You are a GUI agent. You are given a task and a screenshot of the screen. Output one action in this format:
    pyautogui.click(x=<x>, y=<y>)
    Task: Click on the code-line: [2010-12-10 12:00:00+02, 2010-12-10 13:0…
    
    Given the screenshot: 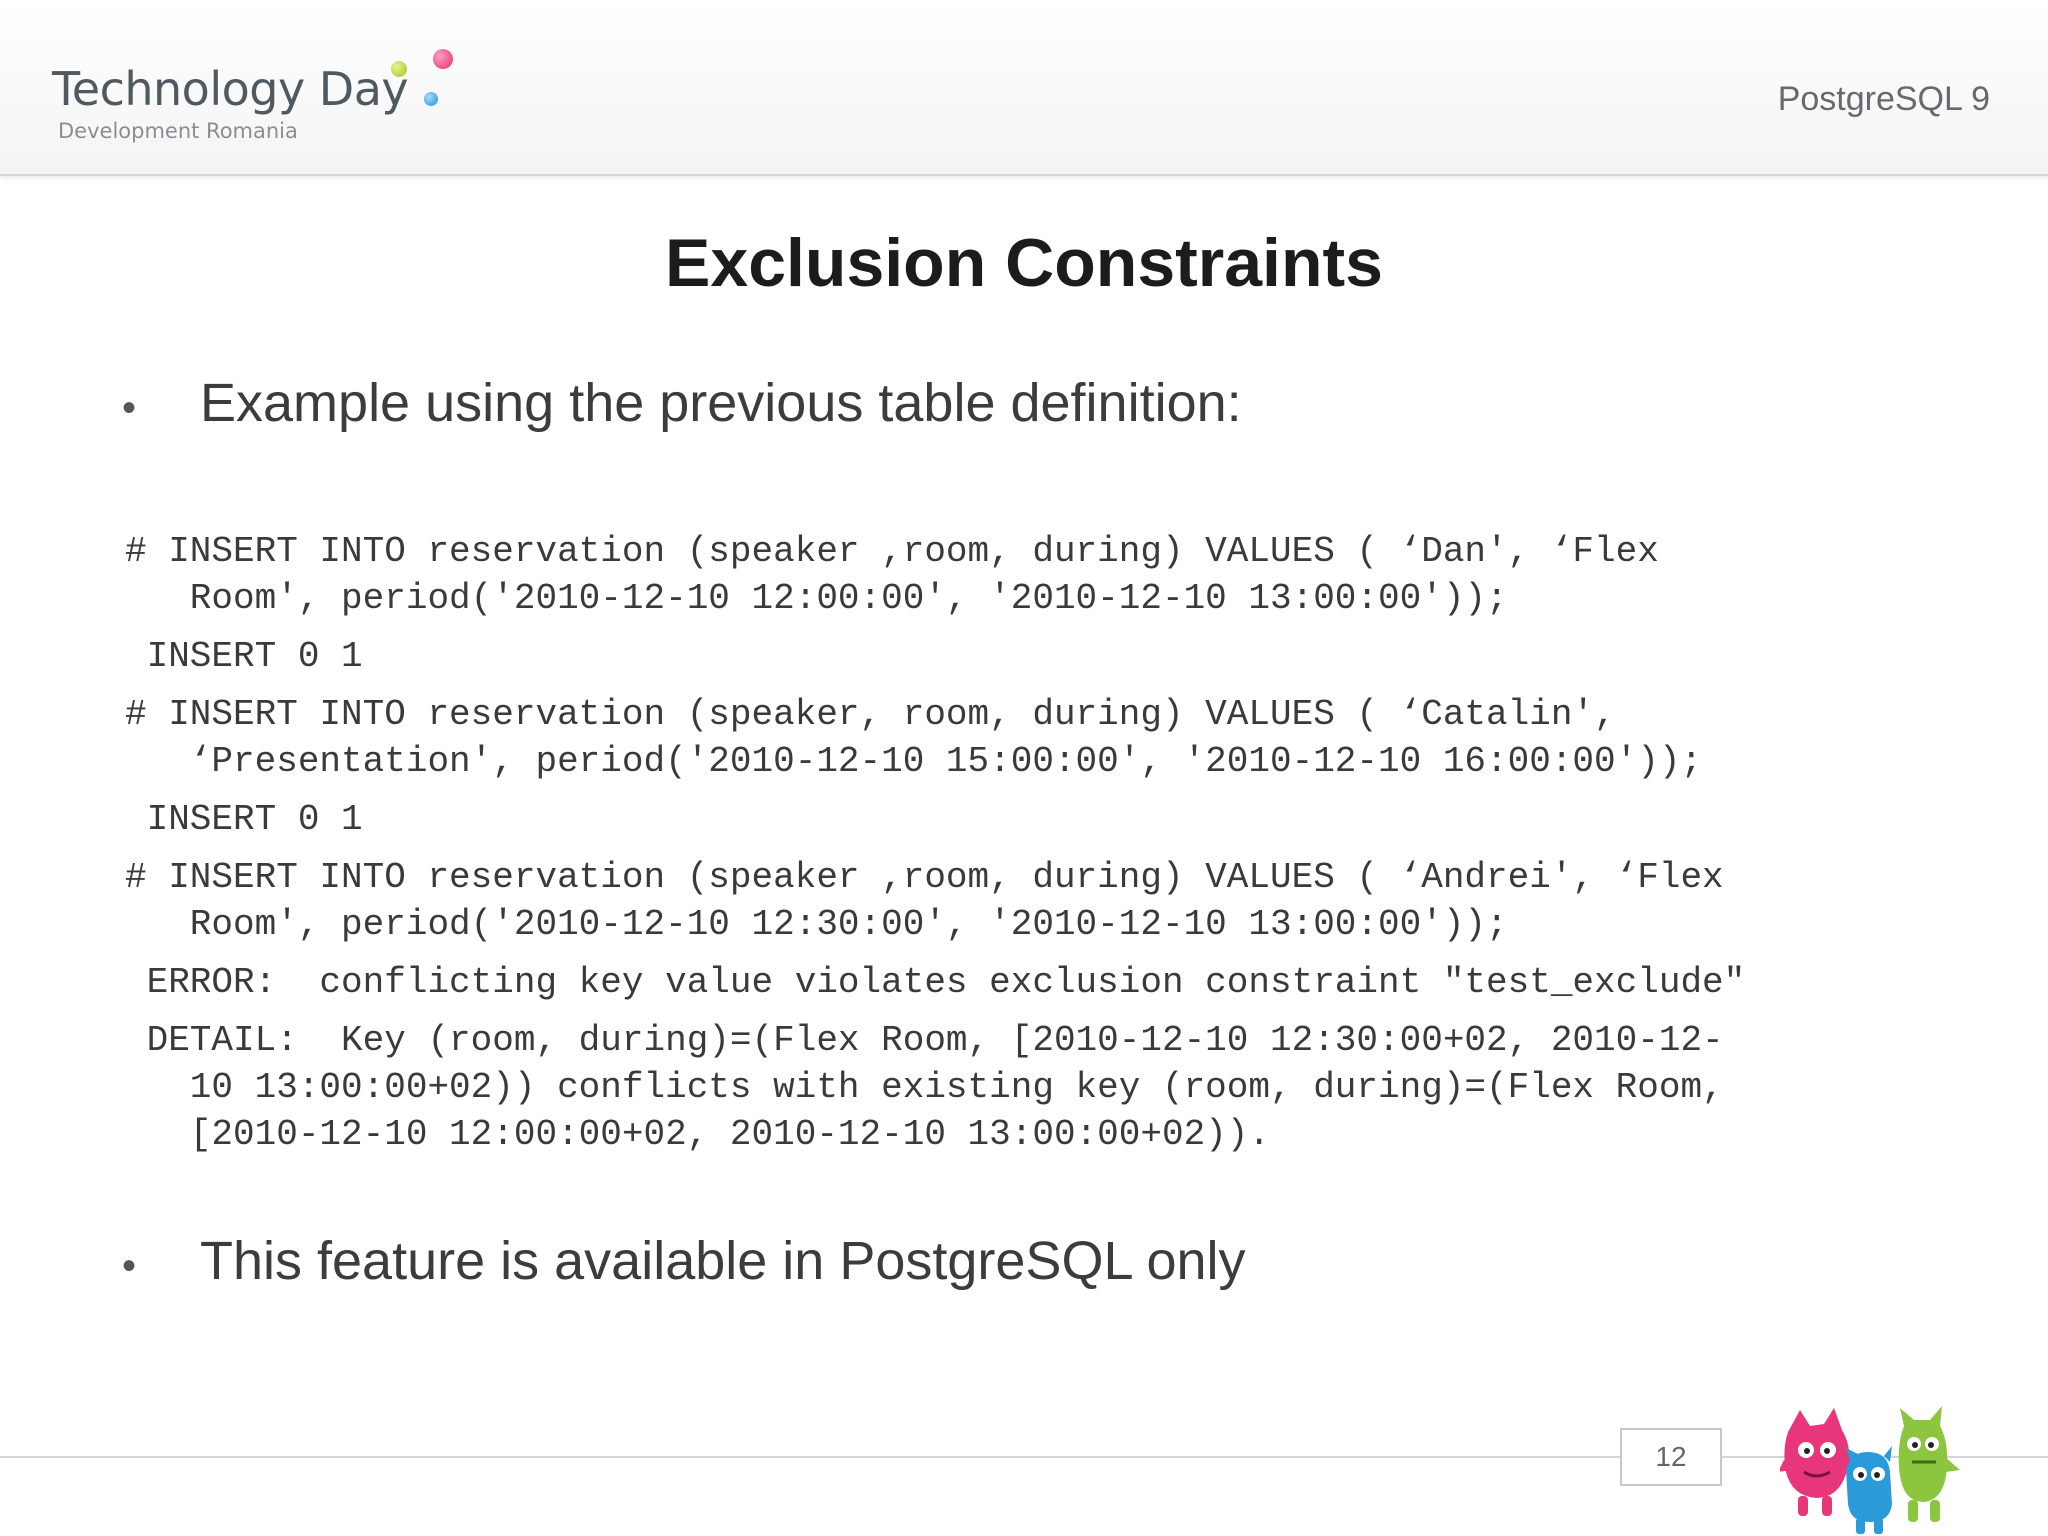 What is the action you would take?
    pyautogui.click(x=697, y=1134)
    